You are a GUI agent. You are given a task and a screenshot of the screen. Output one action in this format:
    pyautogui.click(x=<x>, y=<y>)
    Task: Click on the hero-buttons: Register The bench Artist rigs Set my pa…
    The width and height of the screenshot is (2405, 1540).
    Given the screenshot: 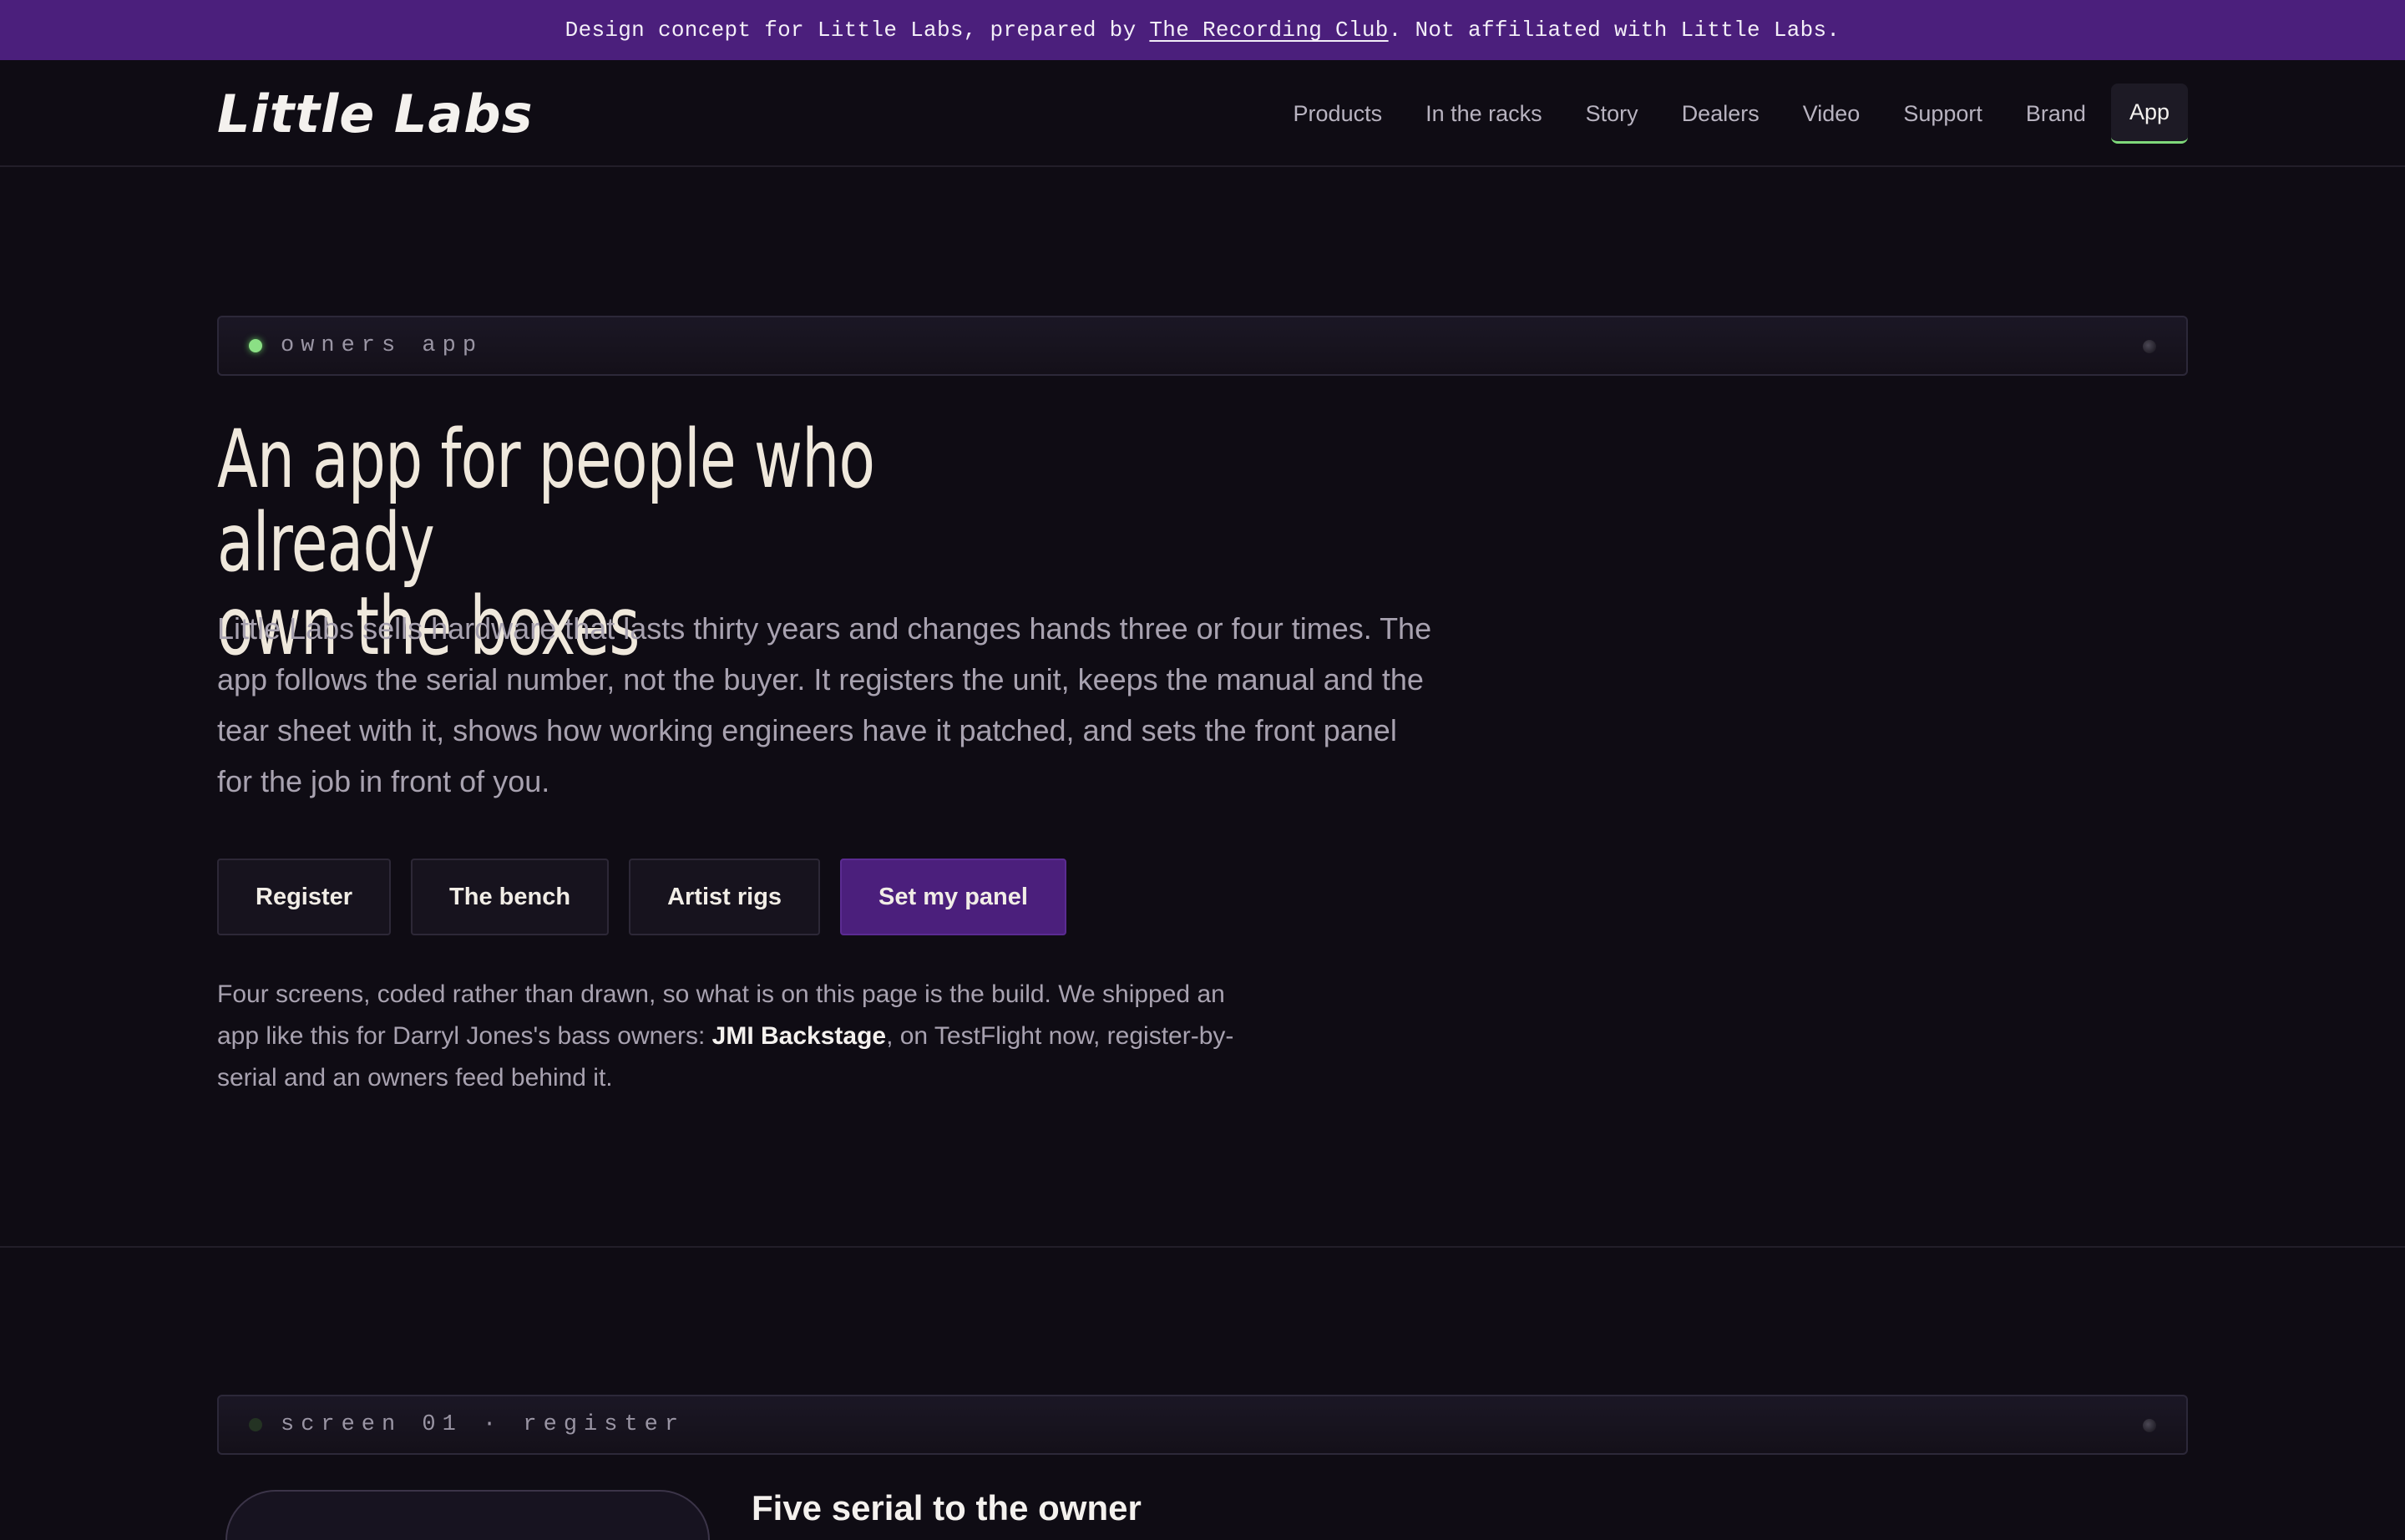 What is the action you would take?
    pyautogui.click(x=641, y=897)
    